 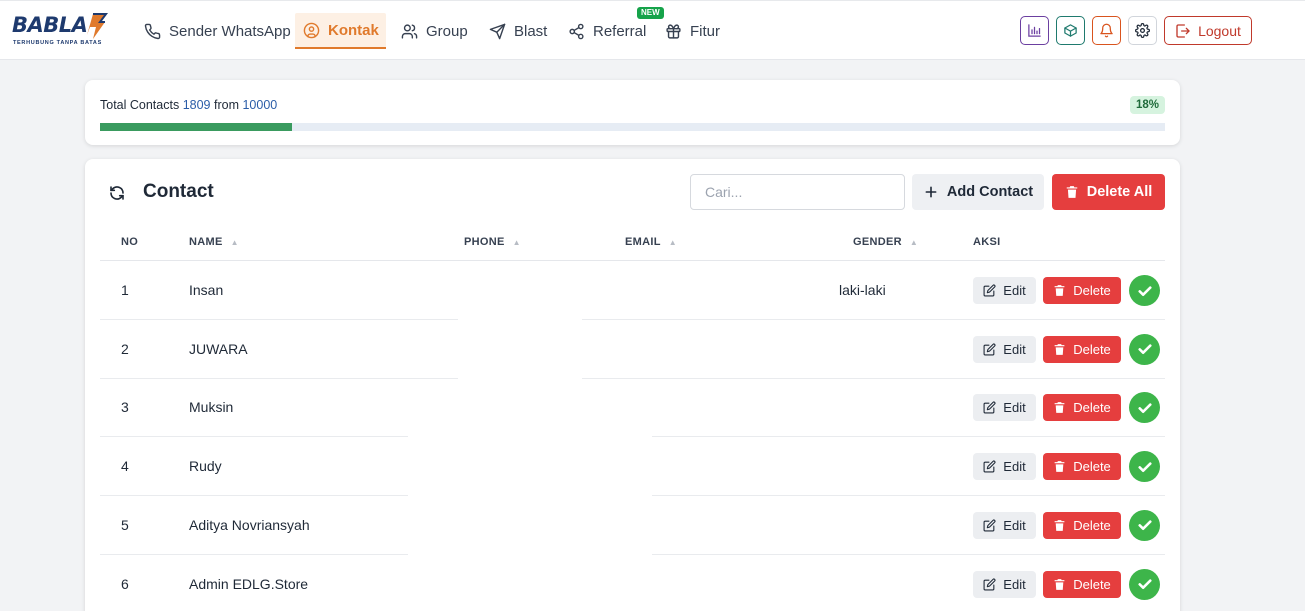 What do you see at coordinates (531, 31) in the screenshot?
I see `nav-label: Blast` at bounding box center [531, 31].